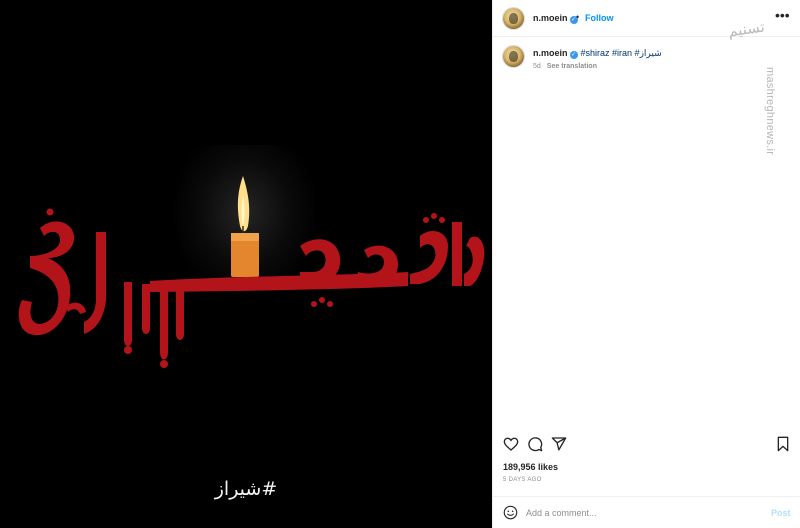 This screenshot has height=528, width=800. Describe the element at coordinates (621, 53) in the screenshot. I see `caption-hashtags: #shiraz #iran #شیراز` at that location.